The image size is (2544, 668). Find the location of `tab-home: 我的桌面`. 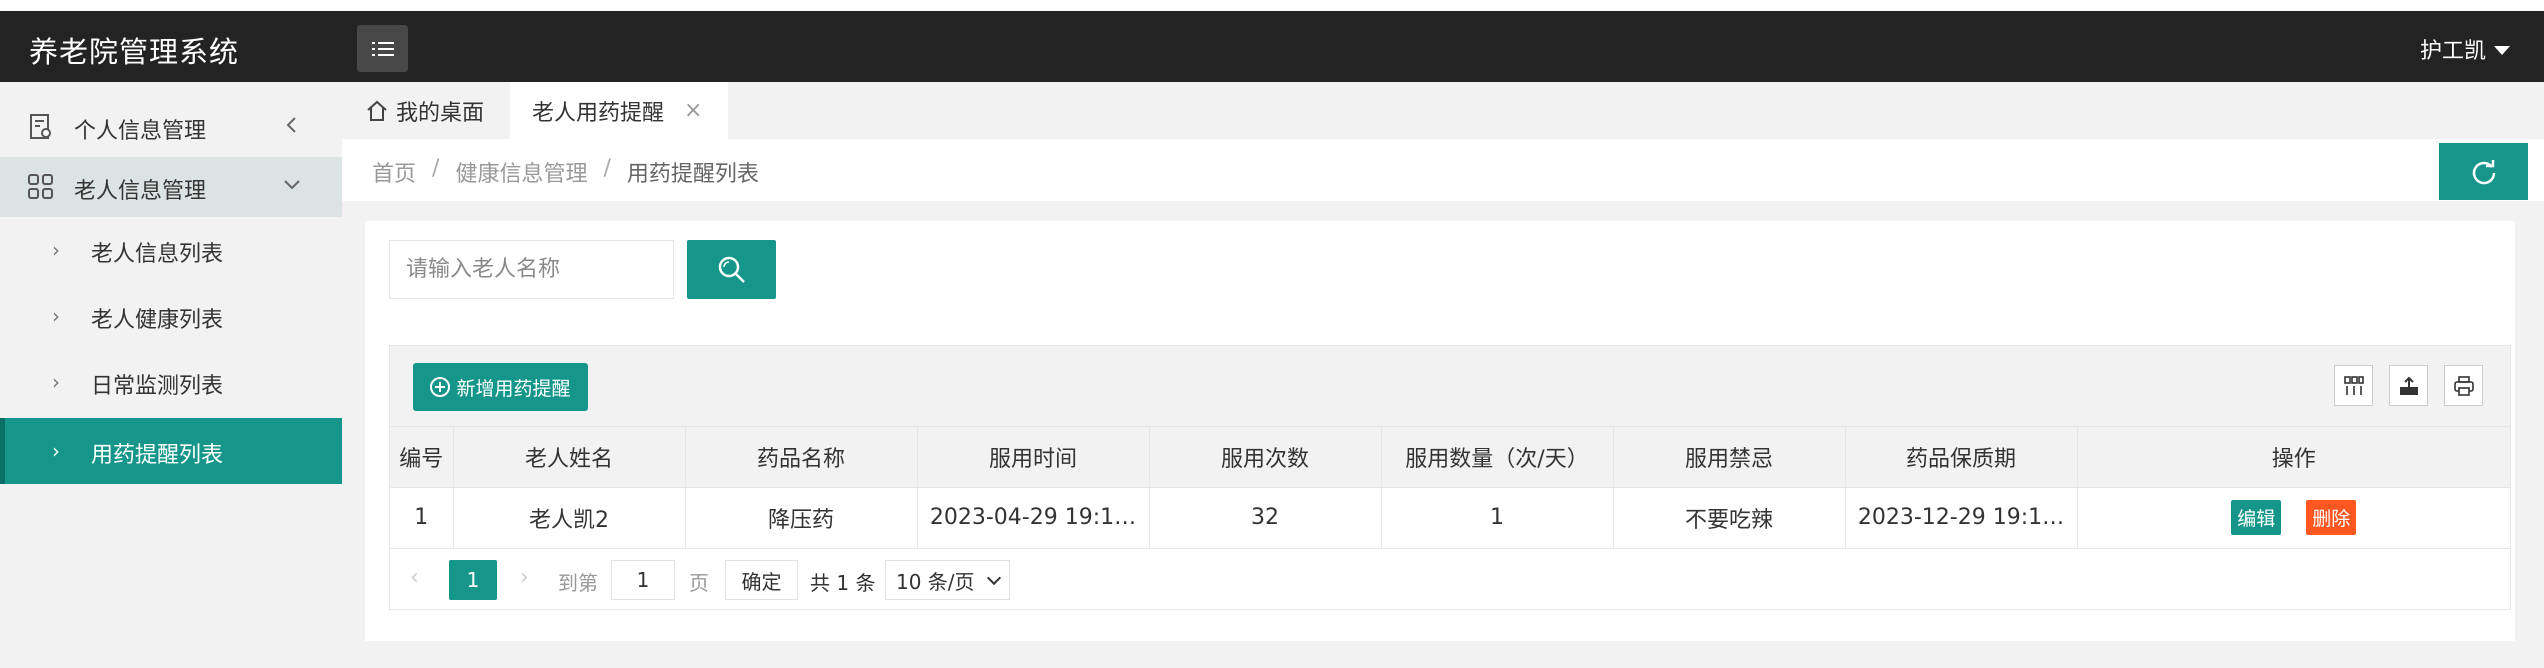

tab-home: 我的桌面 is located at coordinates (424, 110).